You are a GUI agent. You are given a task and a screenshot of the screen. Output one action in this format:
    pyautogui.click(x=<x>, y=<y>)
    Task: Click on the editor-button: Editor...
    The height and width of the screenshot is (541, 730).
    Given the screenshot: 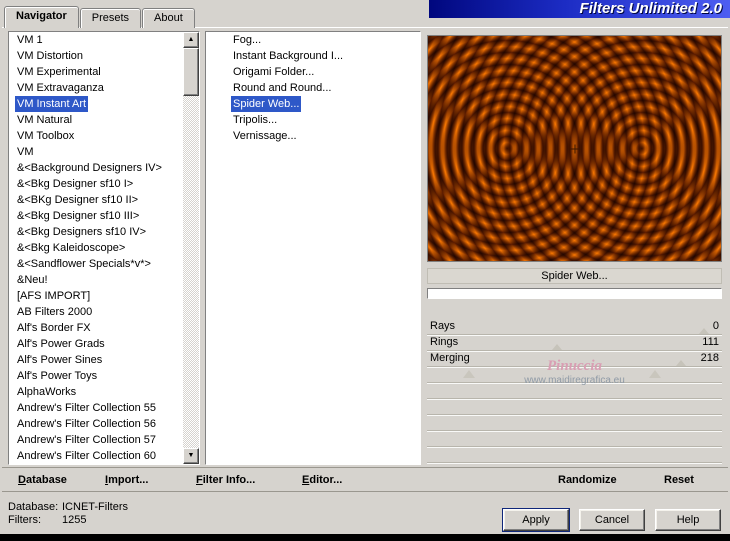 What is the action you would take?
    pyautogui.click(x=322, y=480)
    